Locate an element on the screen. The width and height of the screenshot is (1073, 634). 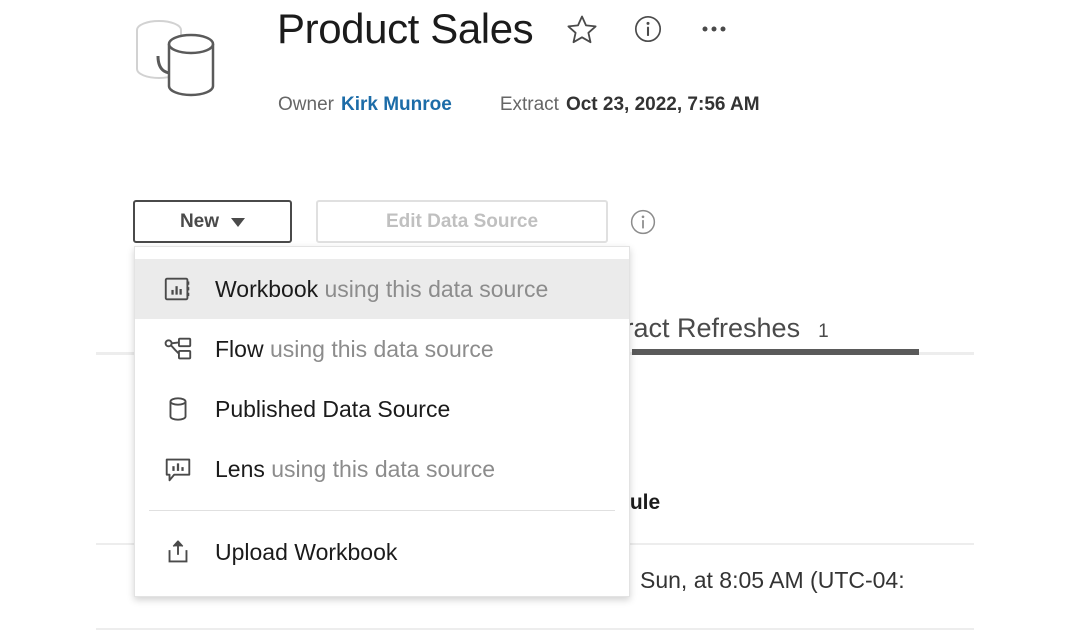
menu-item-flow: Flow using this data source is located at coordinates (382, 349).